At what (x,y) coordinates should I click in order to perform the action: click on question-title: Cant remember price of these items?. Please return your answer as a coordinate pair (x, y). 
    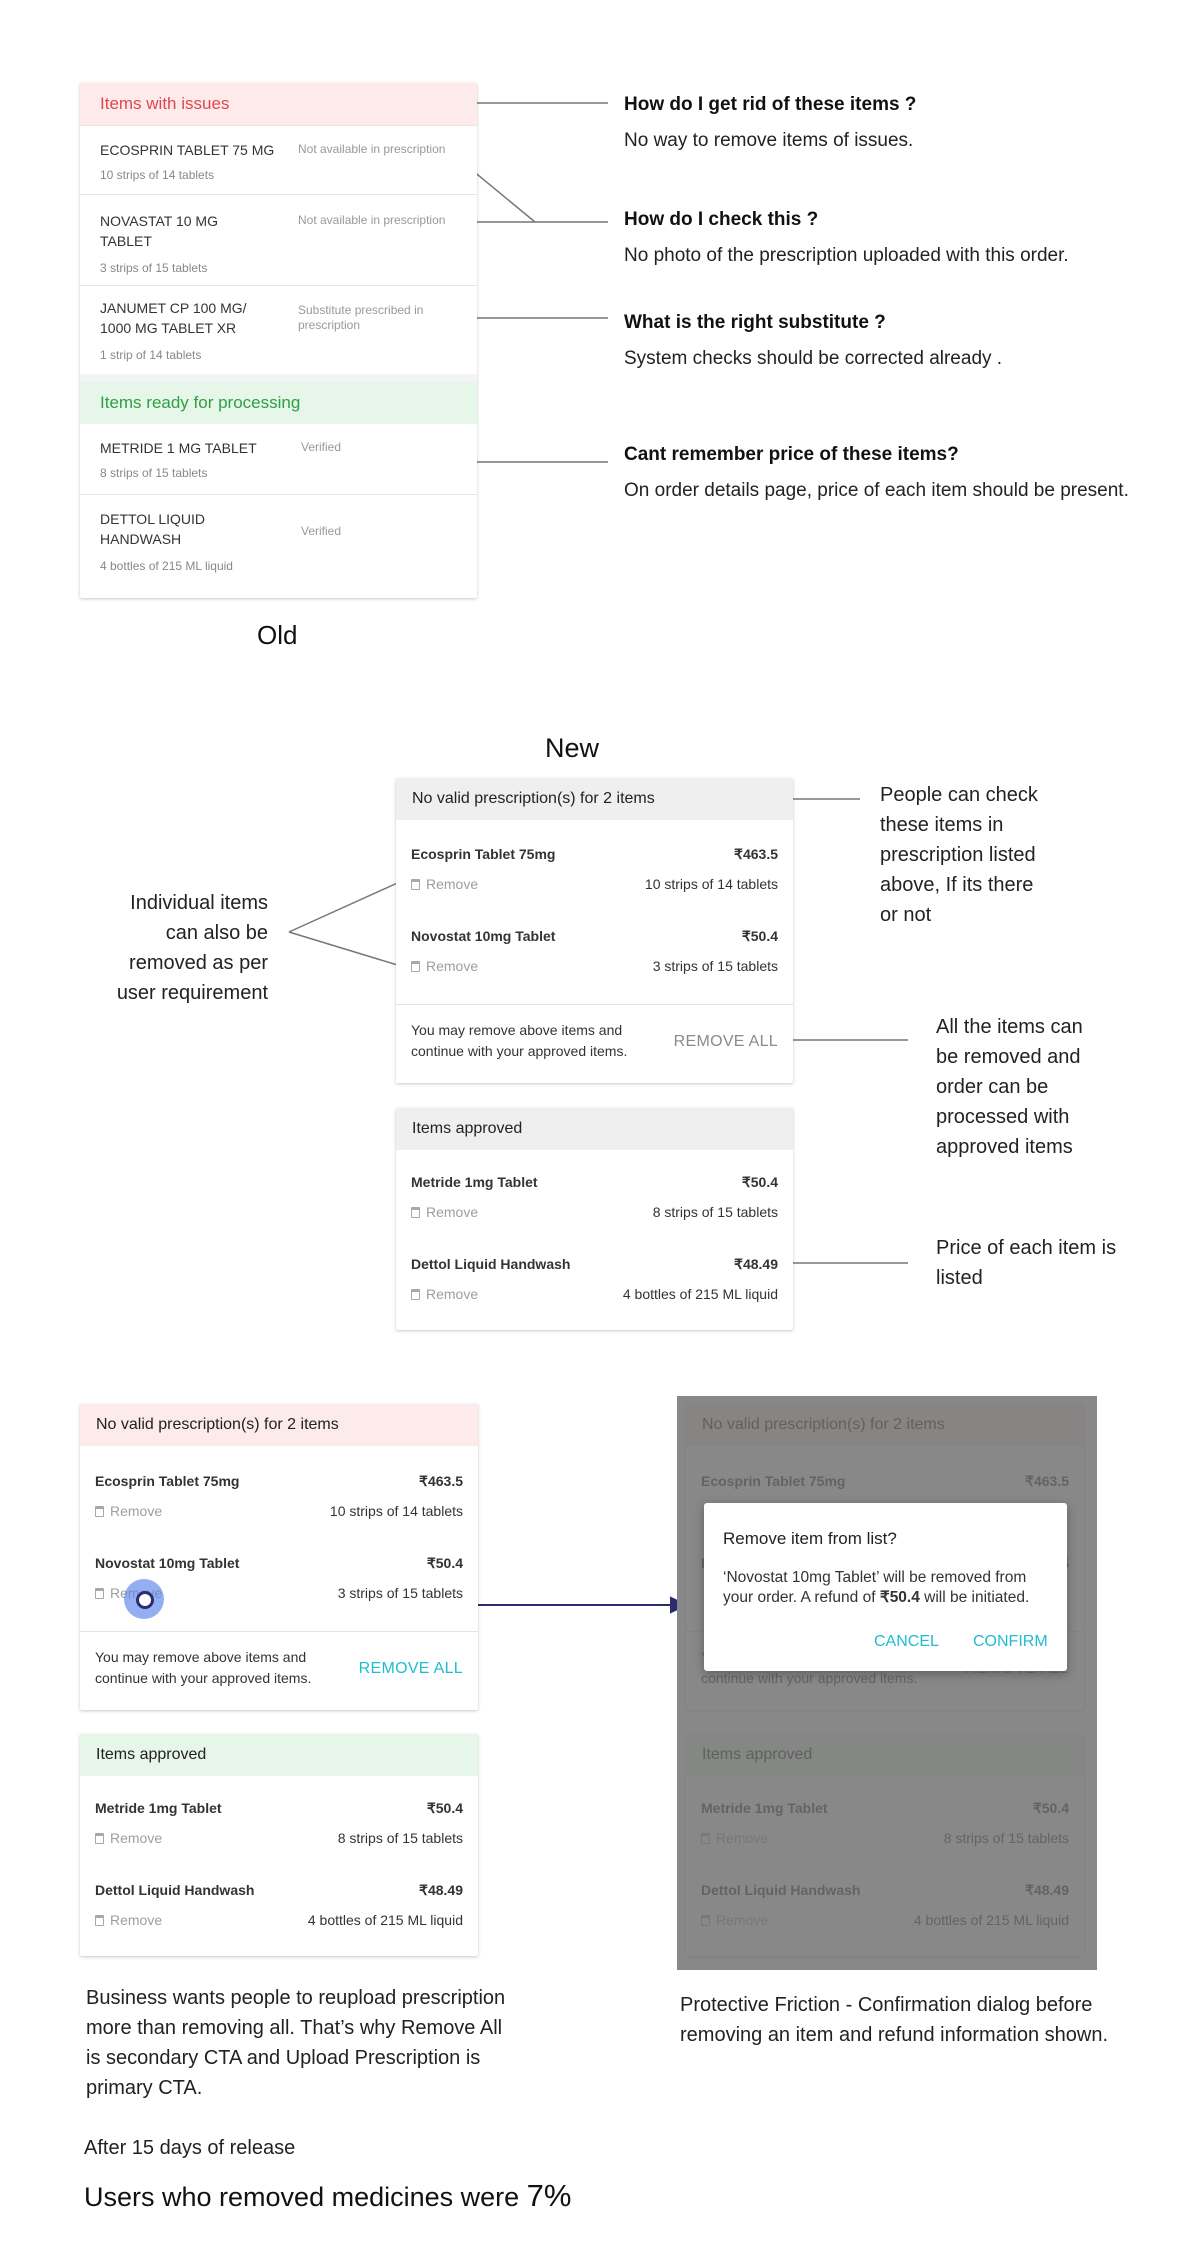
    Looking at the image, I should click on (791, 454).